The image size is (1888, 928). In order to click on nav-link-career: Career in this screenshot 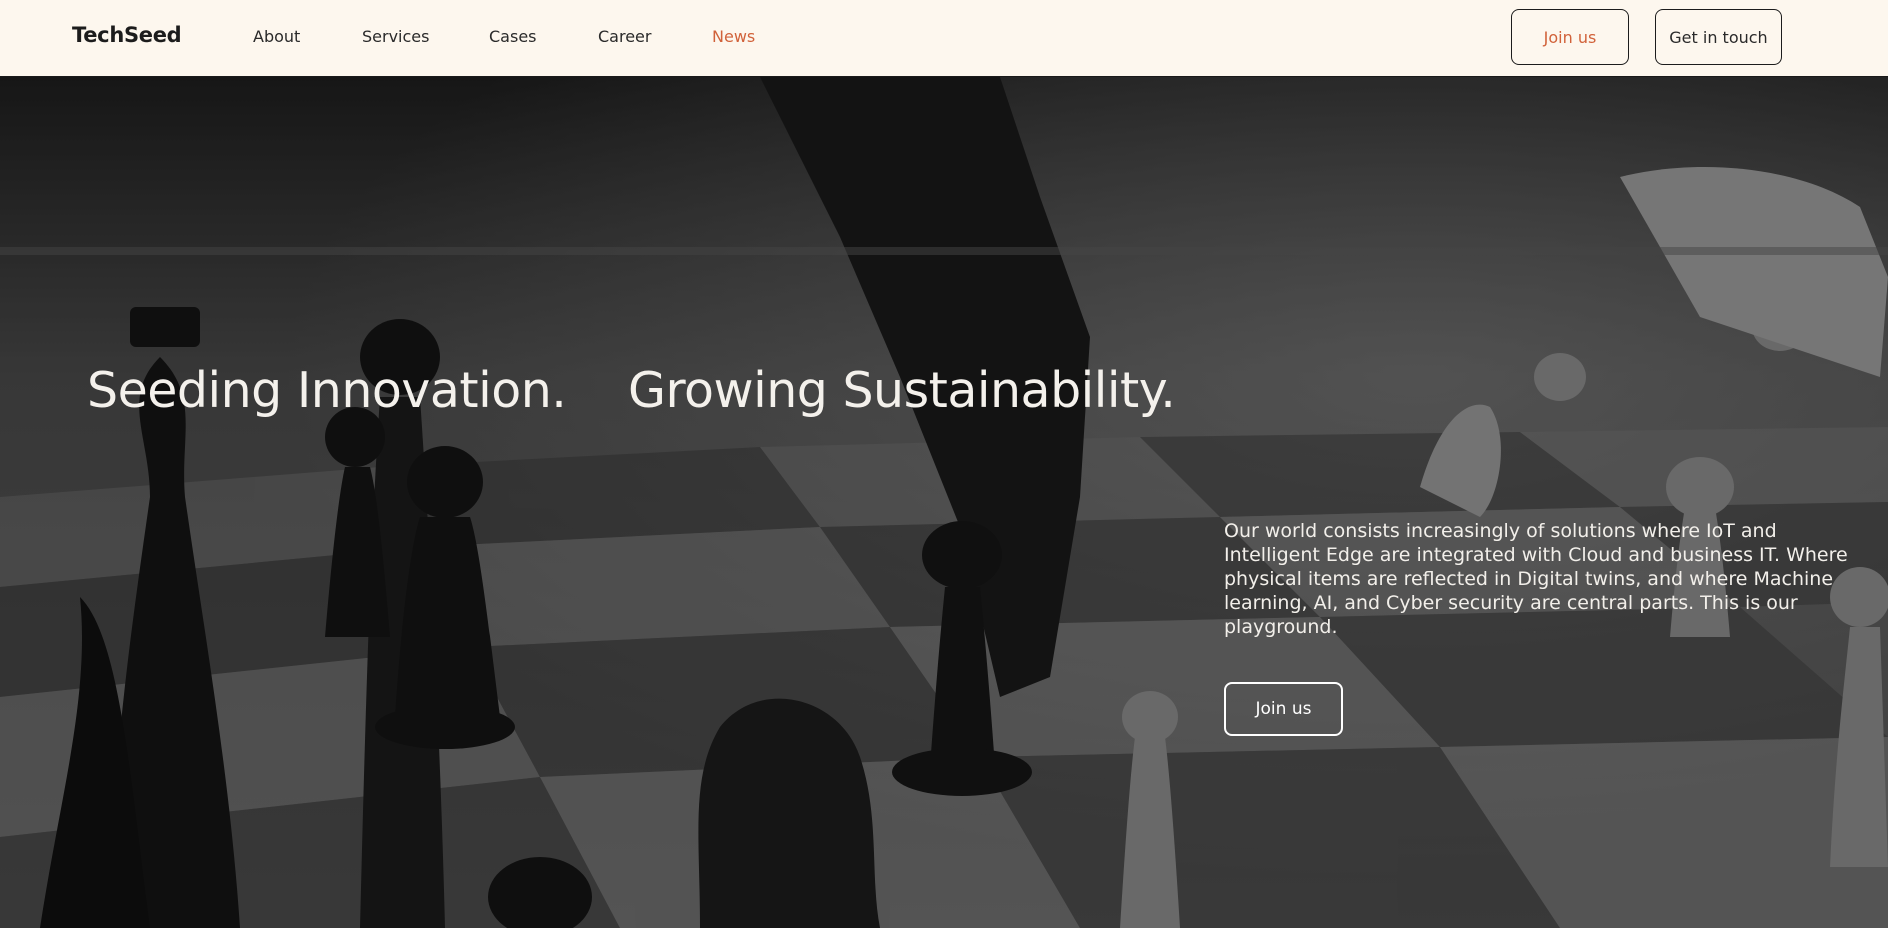, I will do `click(624, 36)`.